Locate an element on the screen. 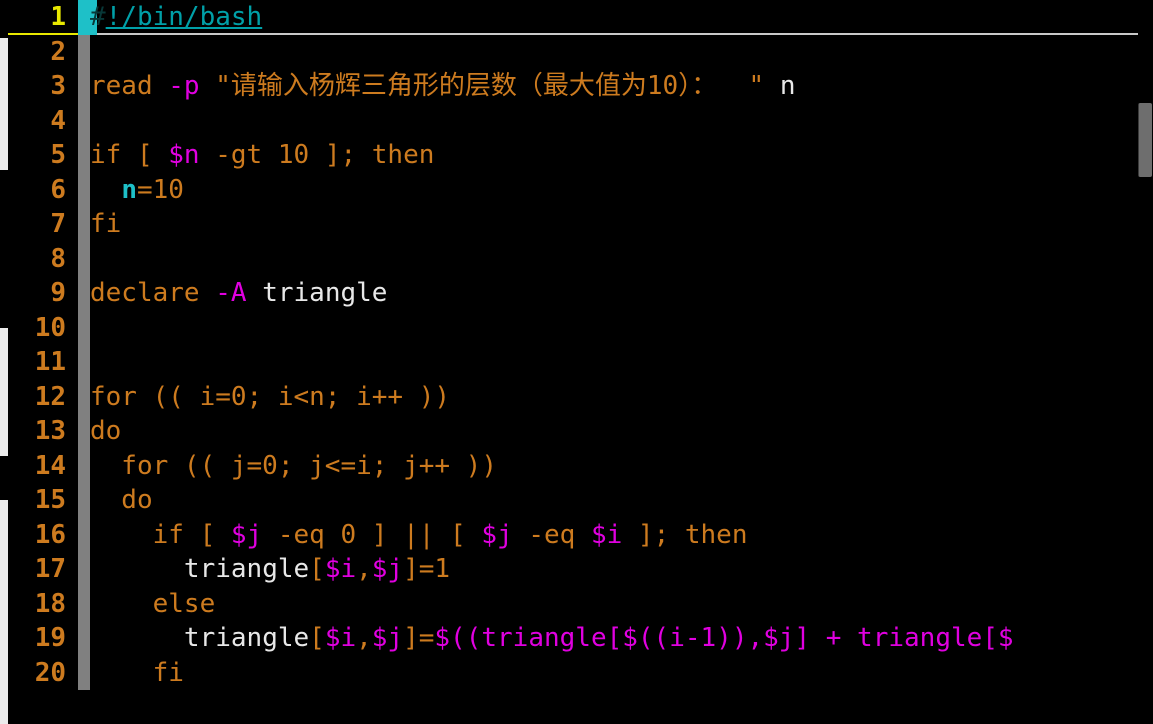 The height and width of the screenshot is (724, 1153). code-line: 10 is located at coordinates (576, 327).